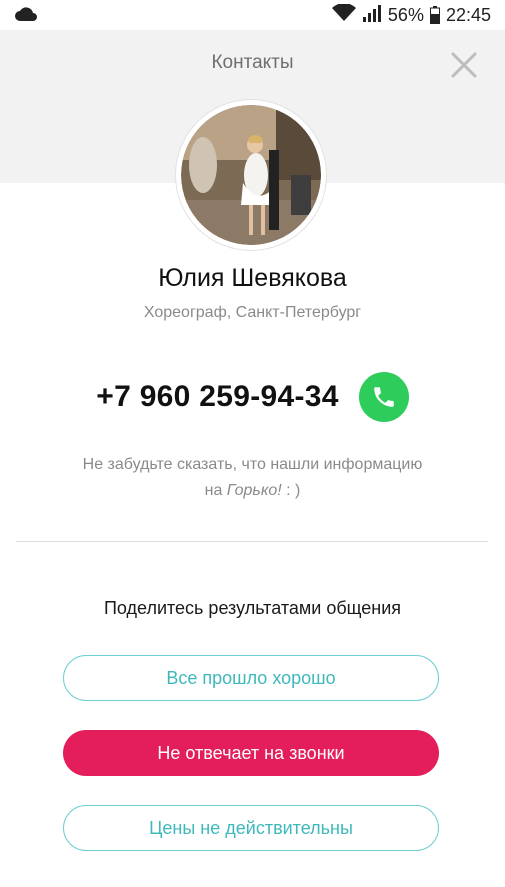  I want to click on status-indicators: 56% 22:45, so click(411, 15).